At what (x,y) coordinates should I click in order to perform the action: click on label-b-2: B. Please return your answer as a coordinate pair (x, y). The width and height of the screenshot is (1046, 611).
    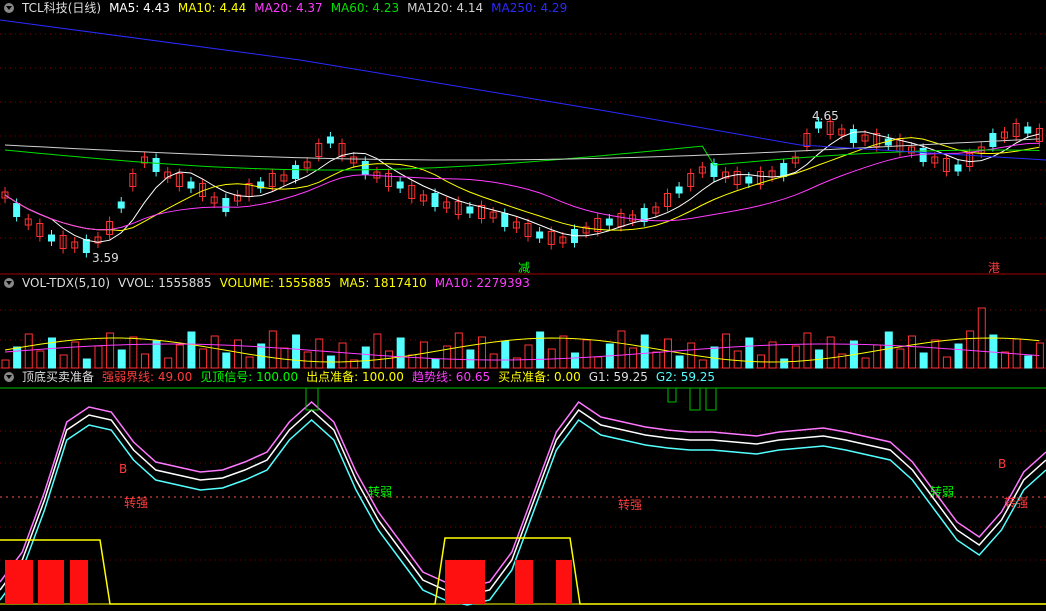
    Looking at the image, I should click on (1002, 464).